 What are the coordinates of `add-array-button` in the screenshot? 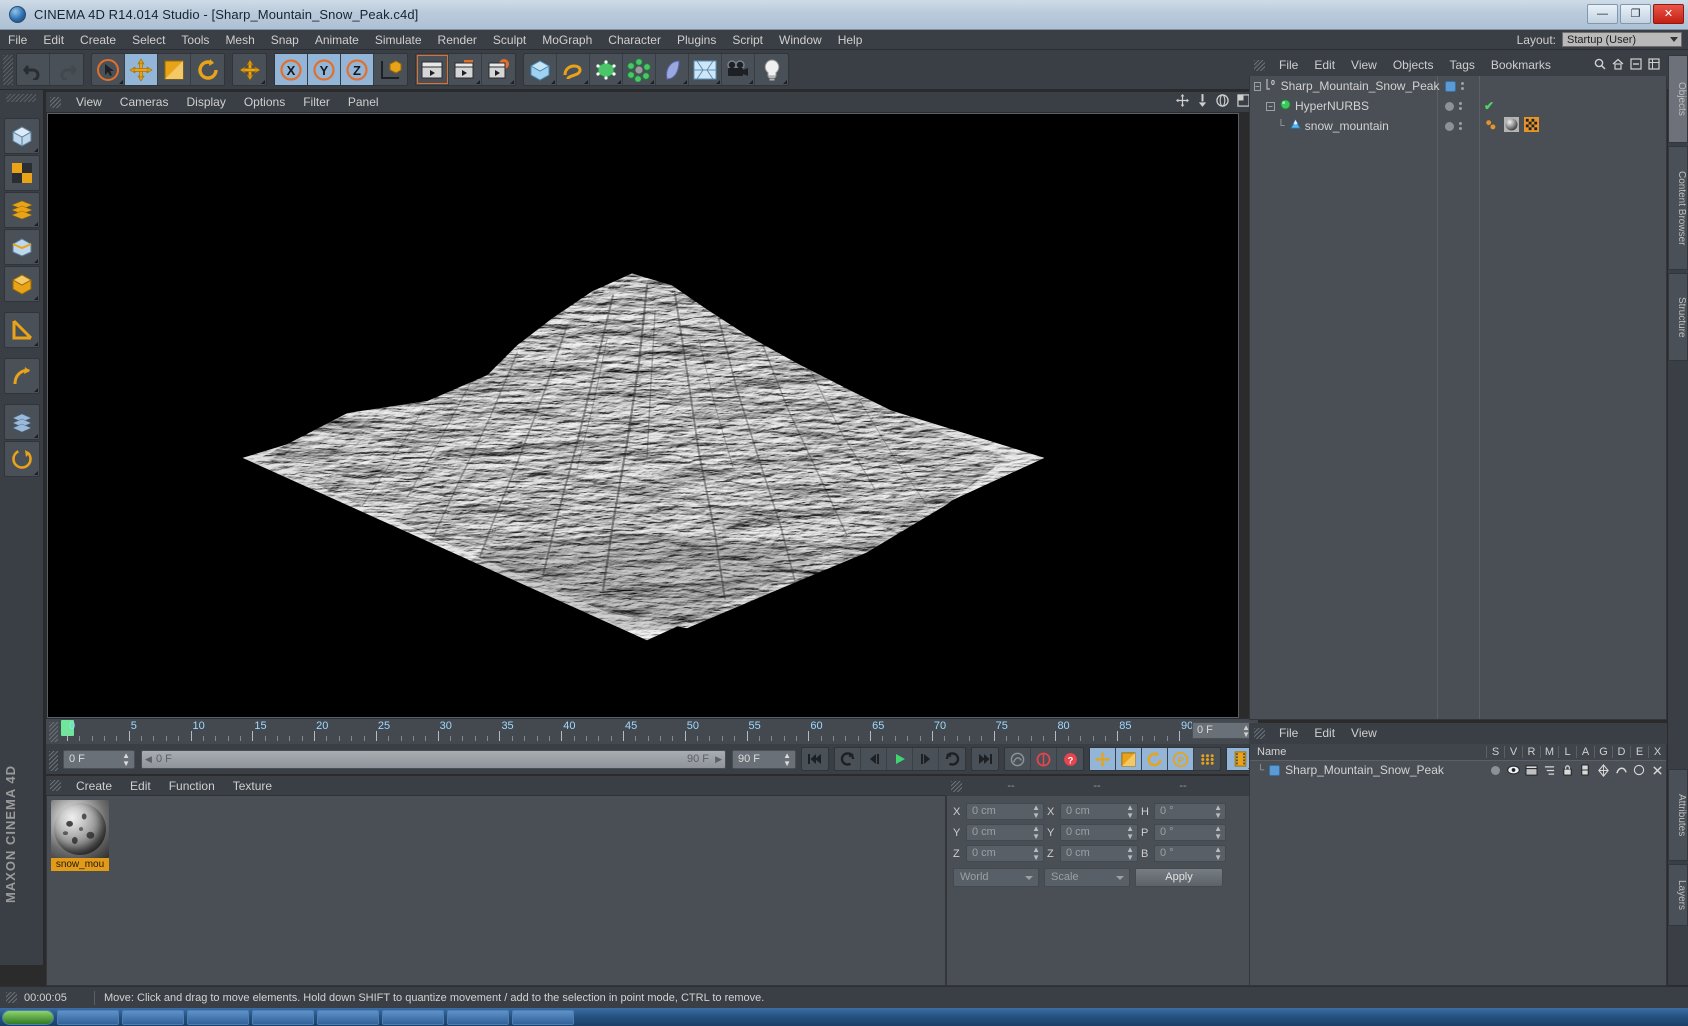 It's located at (639, 69).